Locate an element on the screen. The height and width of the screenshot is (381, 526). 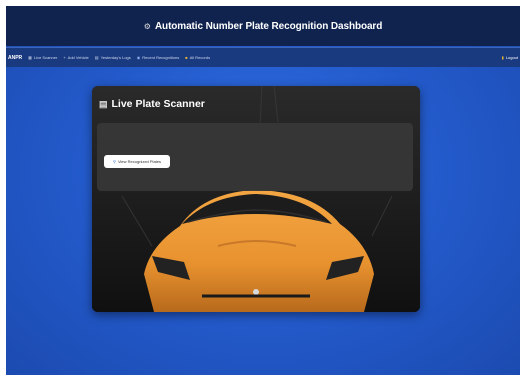
nav-brand: ANPR is located at coordinates (15, 58).